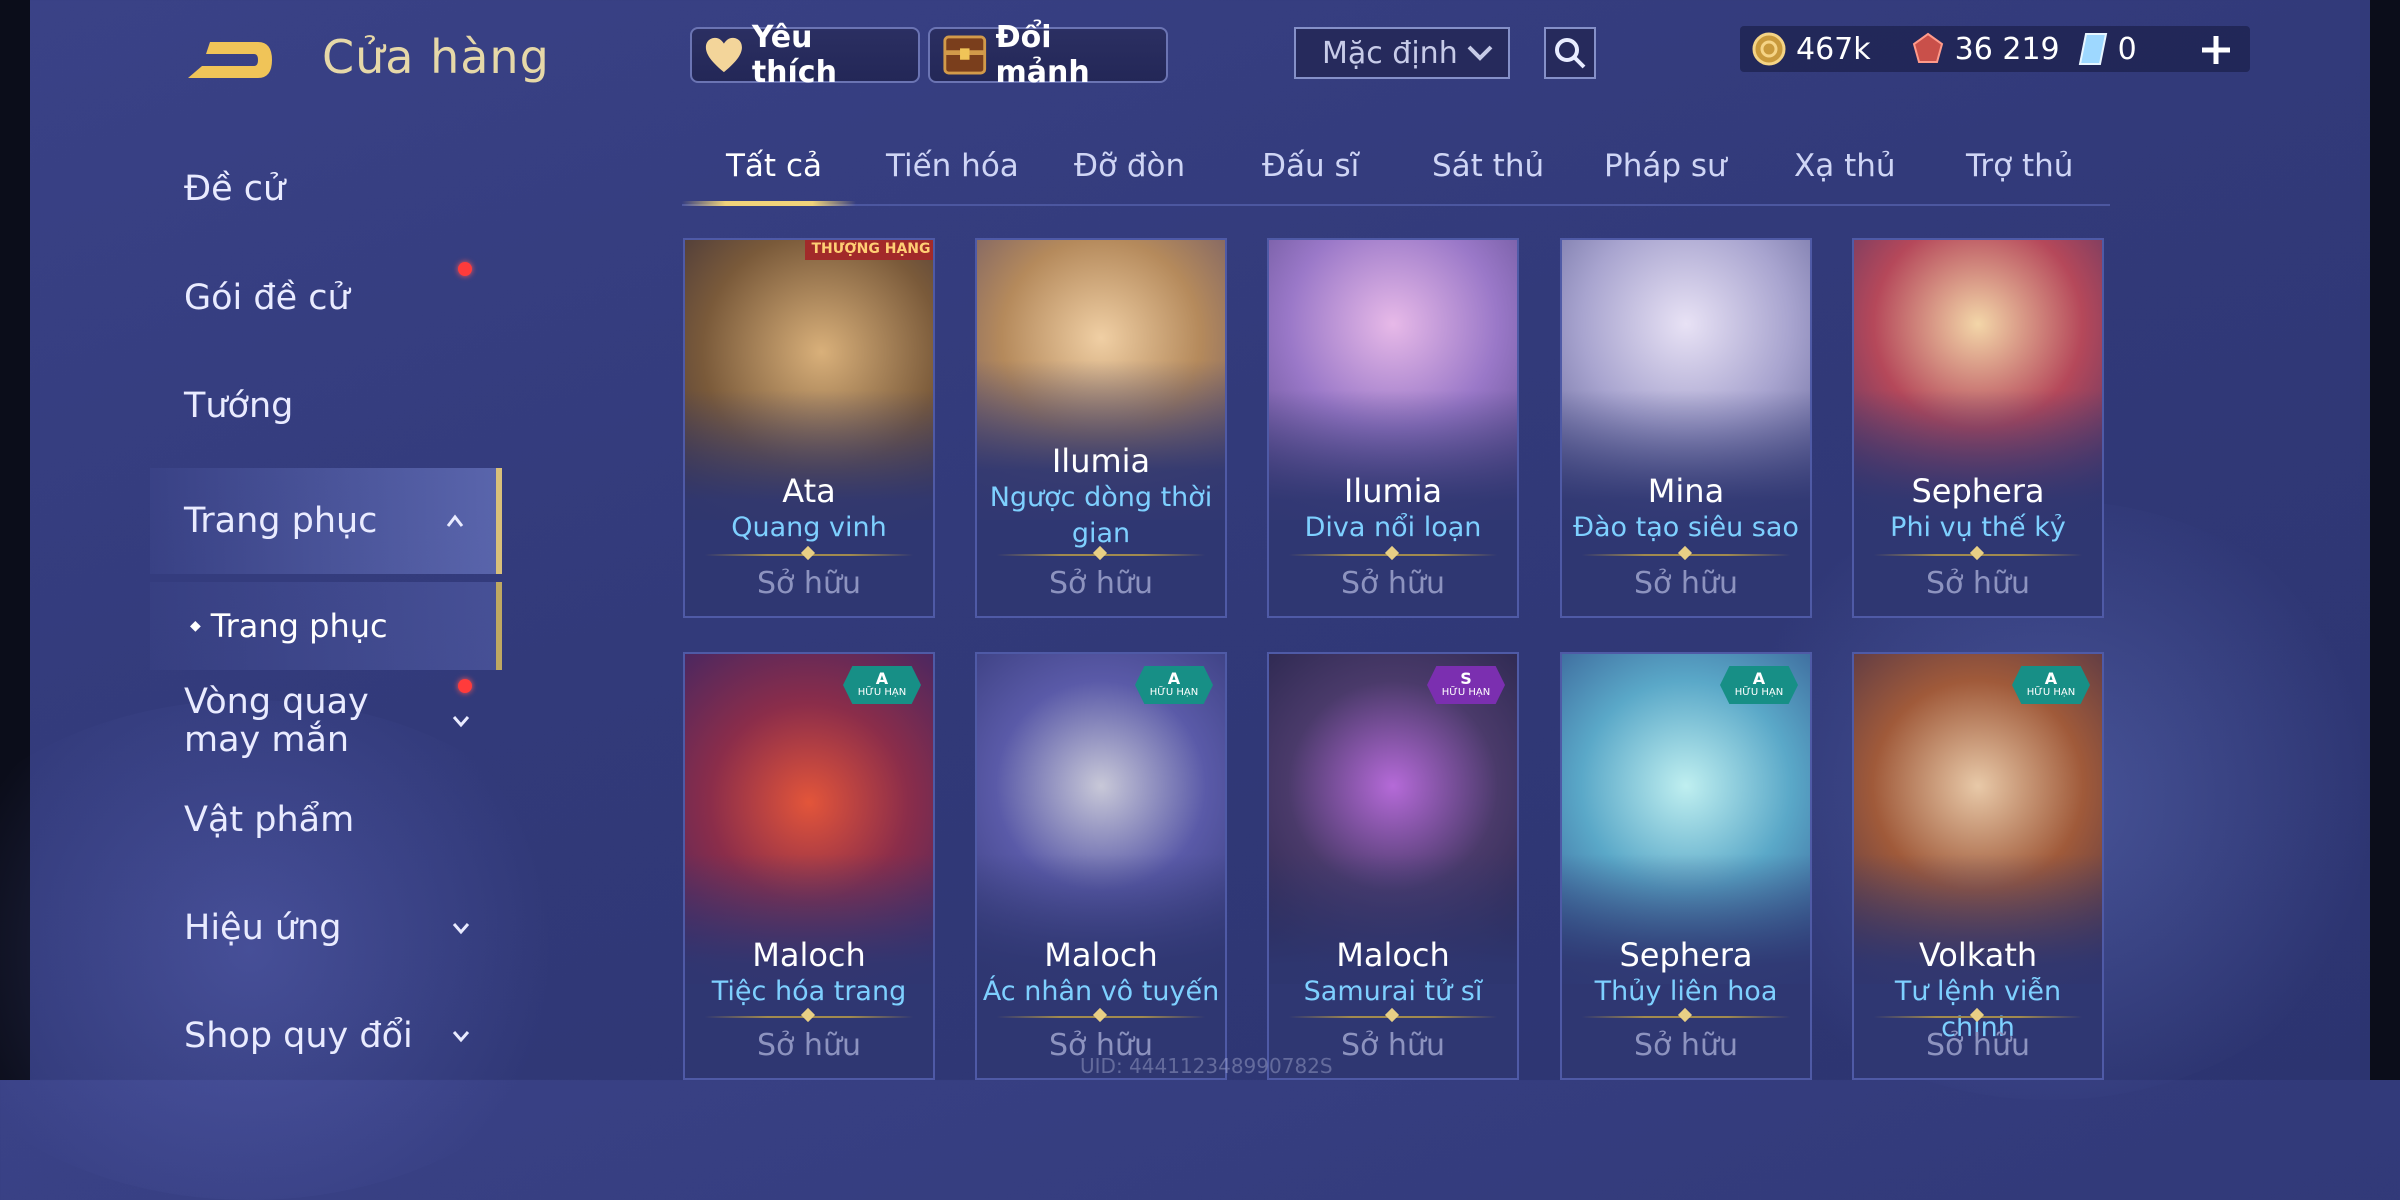 The height and width of the screenshot is (1200, 2400). I want to click on page-title: Cửa hàng, so click(436, 57).